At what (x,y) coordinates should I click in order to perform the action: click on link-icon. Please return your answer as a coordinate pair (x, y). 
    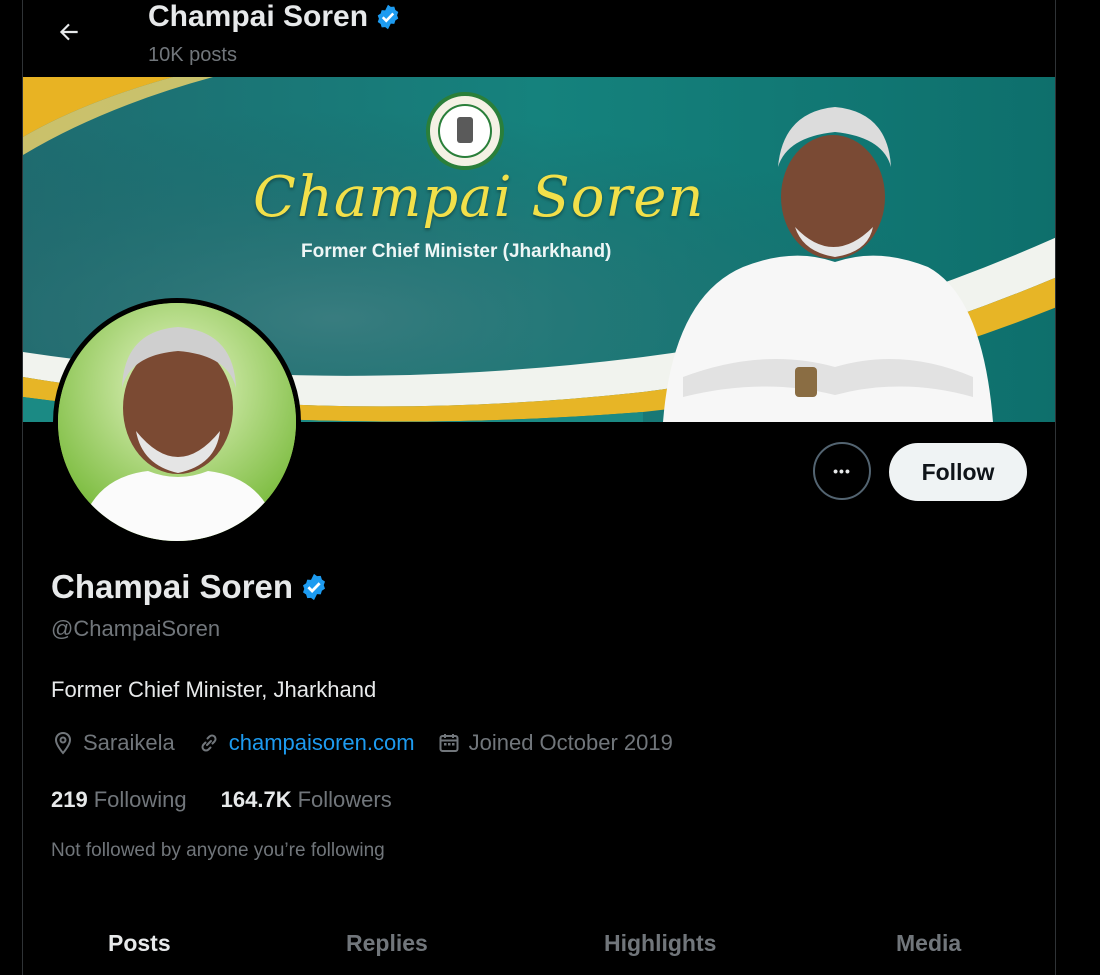
    Looking at the image, I should click on (209, 743).